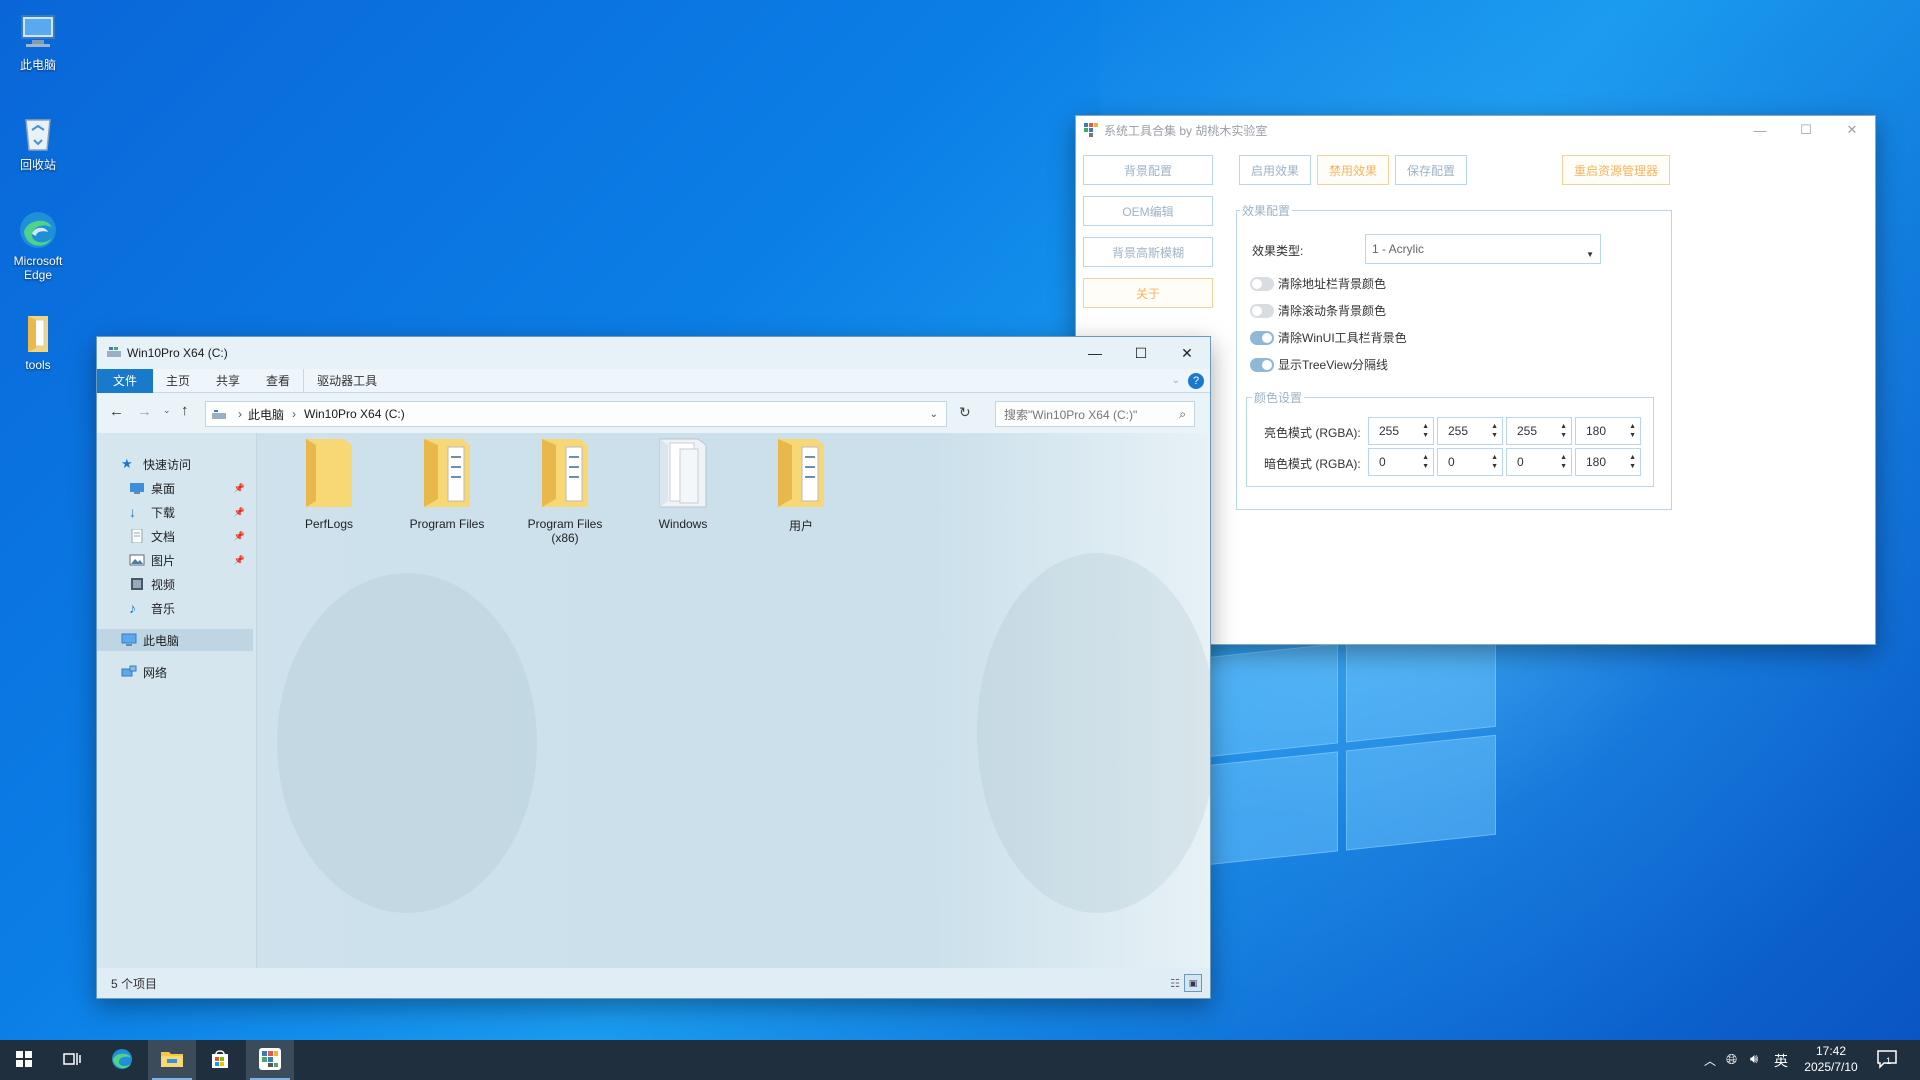 Image resolution: width=1920 pixels, height=1080 pixels. Describe the element at coordinates (38, 342) in the screenshot. I see `desktop-icon-tools: tools` at that location.